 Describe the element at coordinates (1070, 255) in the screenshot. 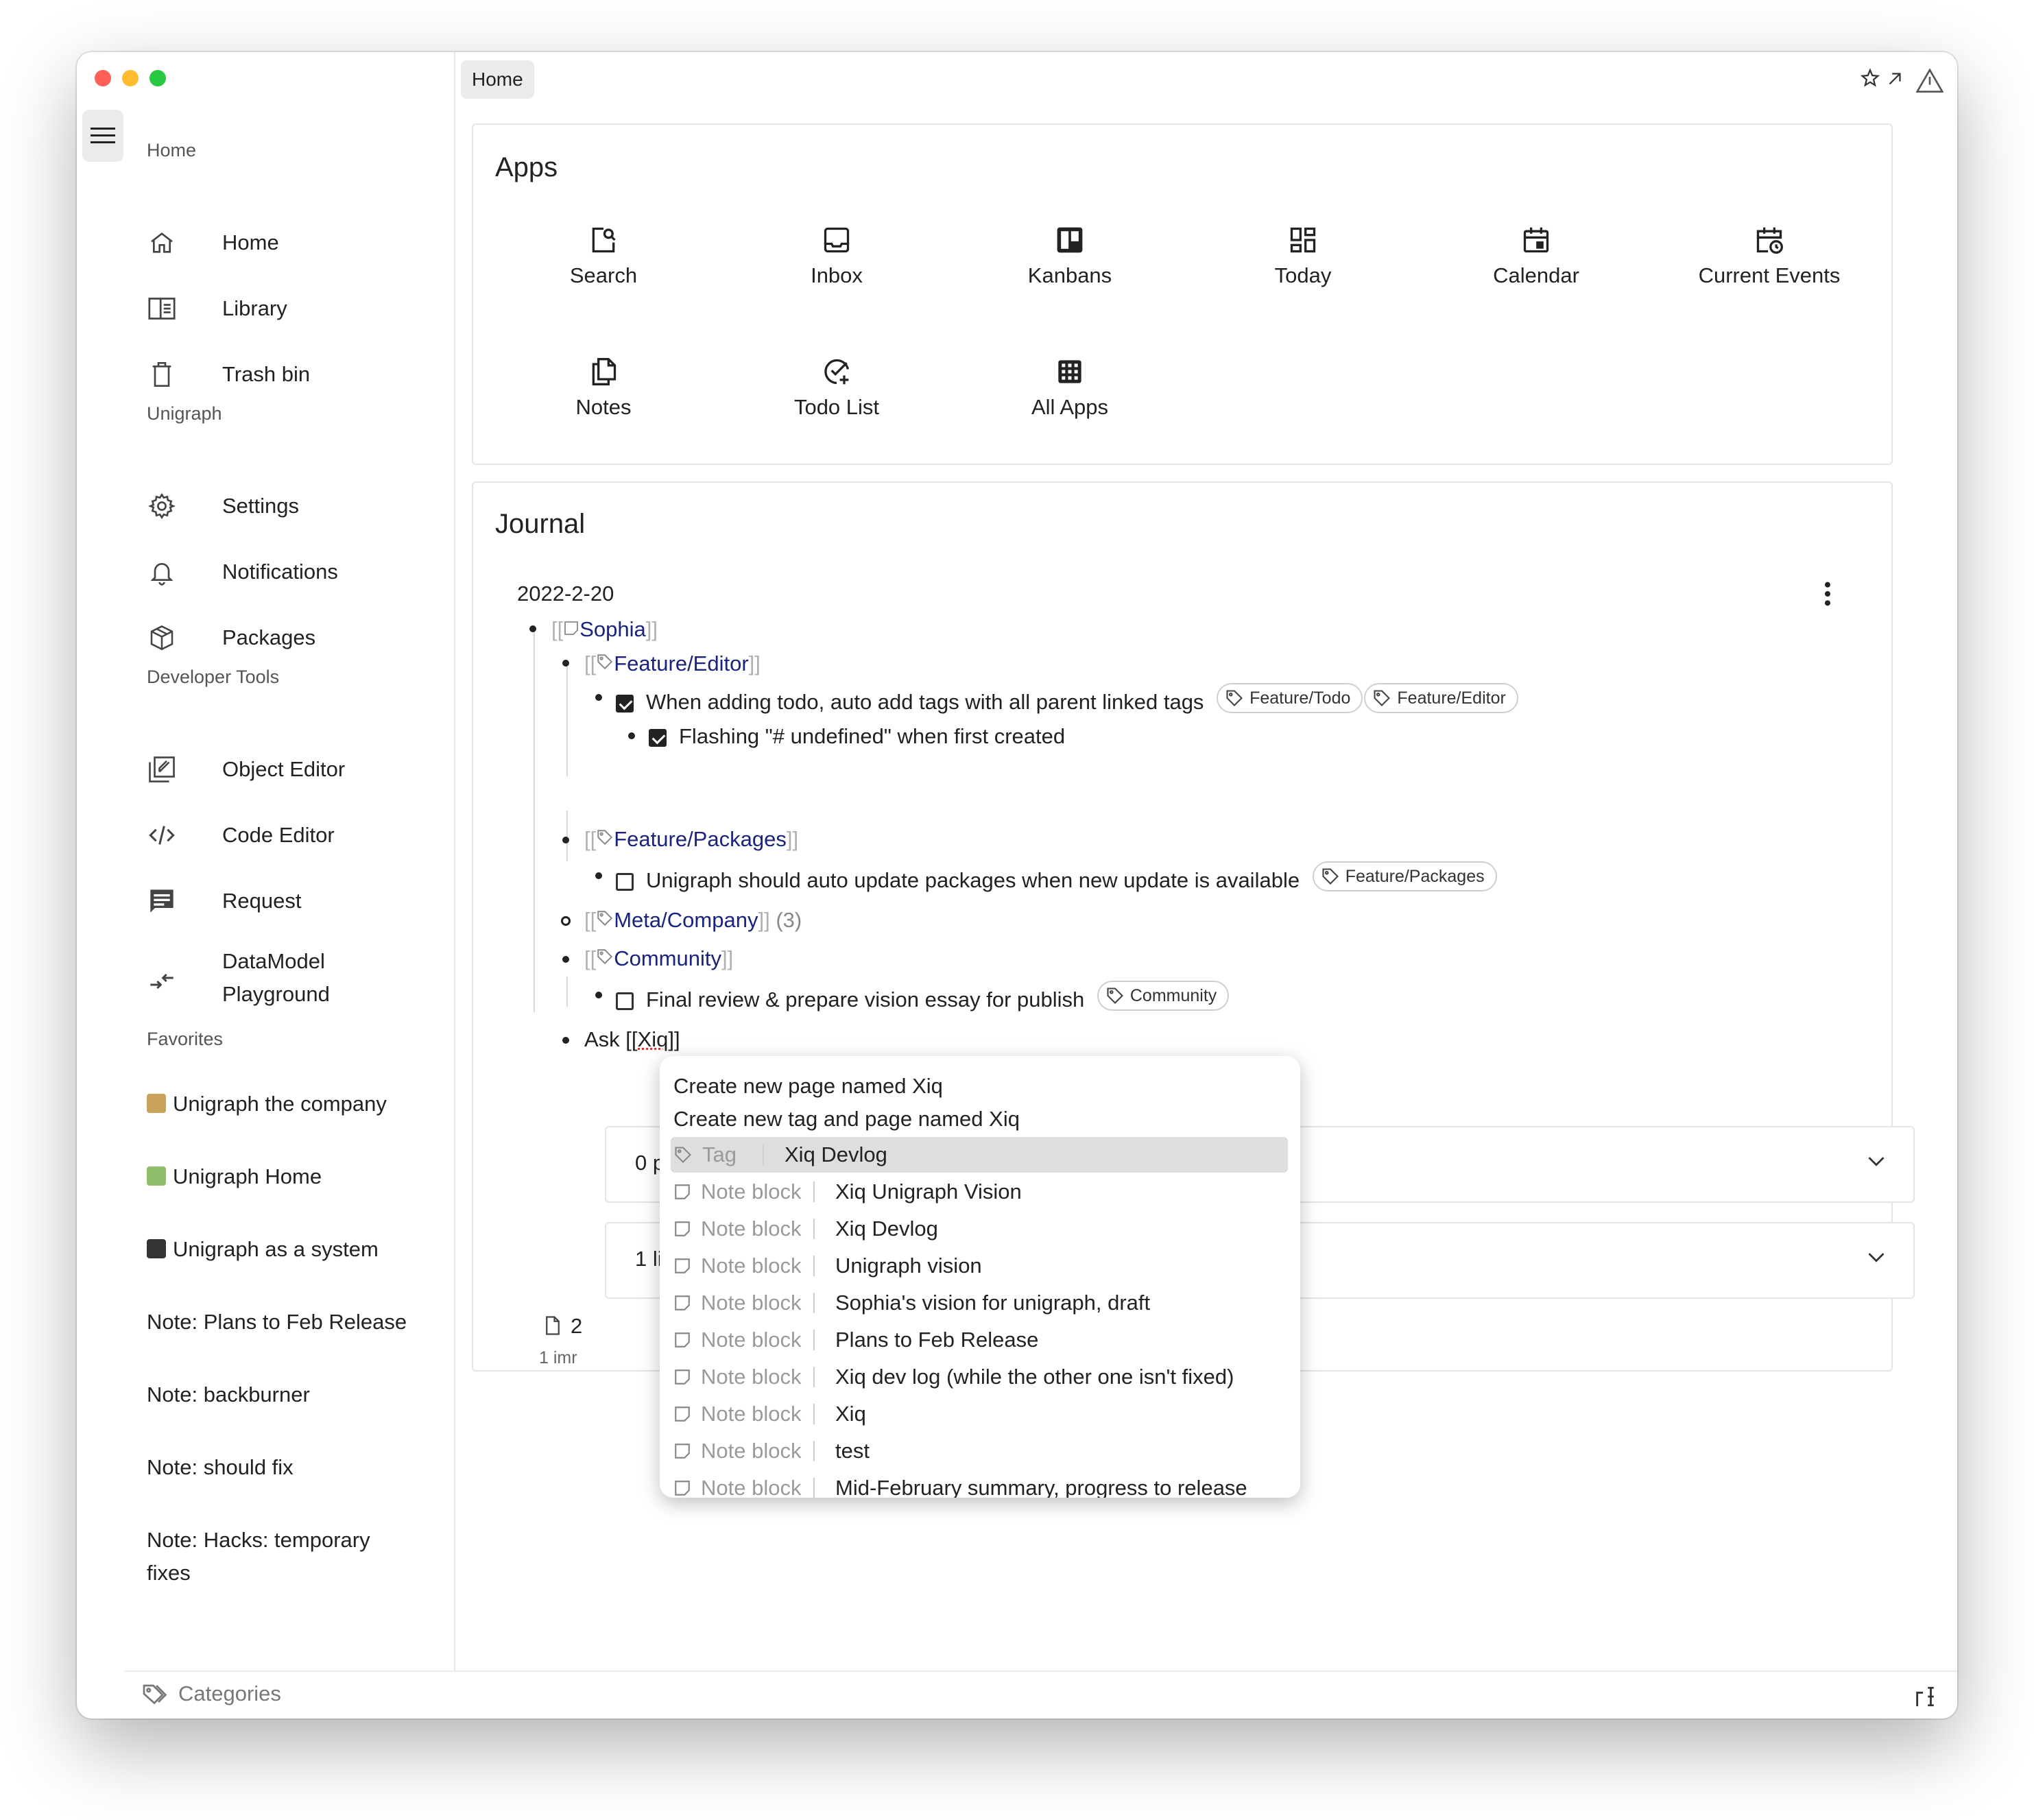

I see `app-kanbans: Kanbans` at that location.